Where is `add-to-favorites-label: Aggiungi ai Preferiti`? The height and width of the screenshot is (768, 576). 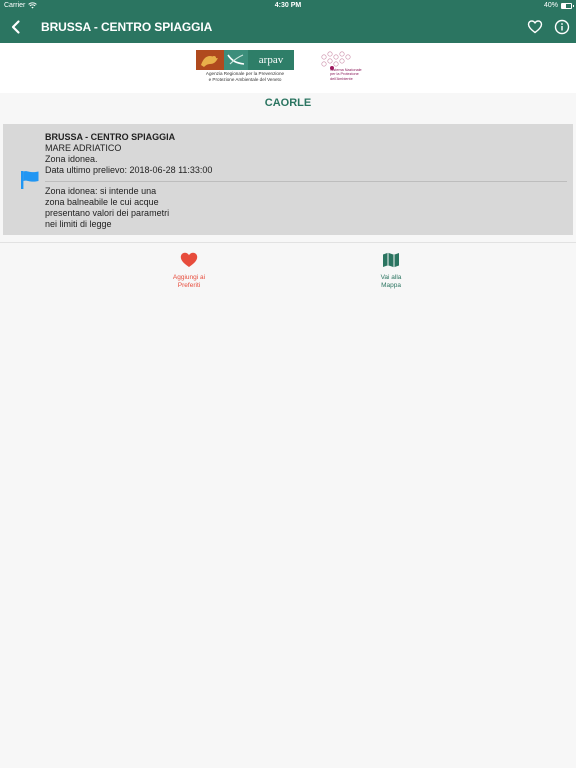 add-to-favorites-label: Aggiungi ai Preferiti is located at coordinates (189, 281).